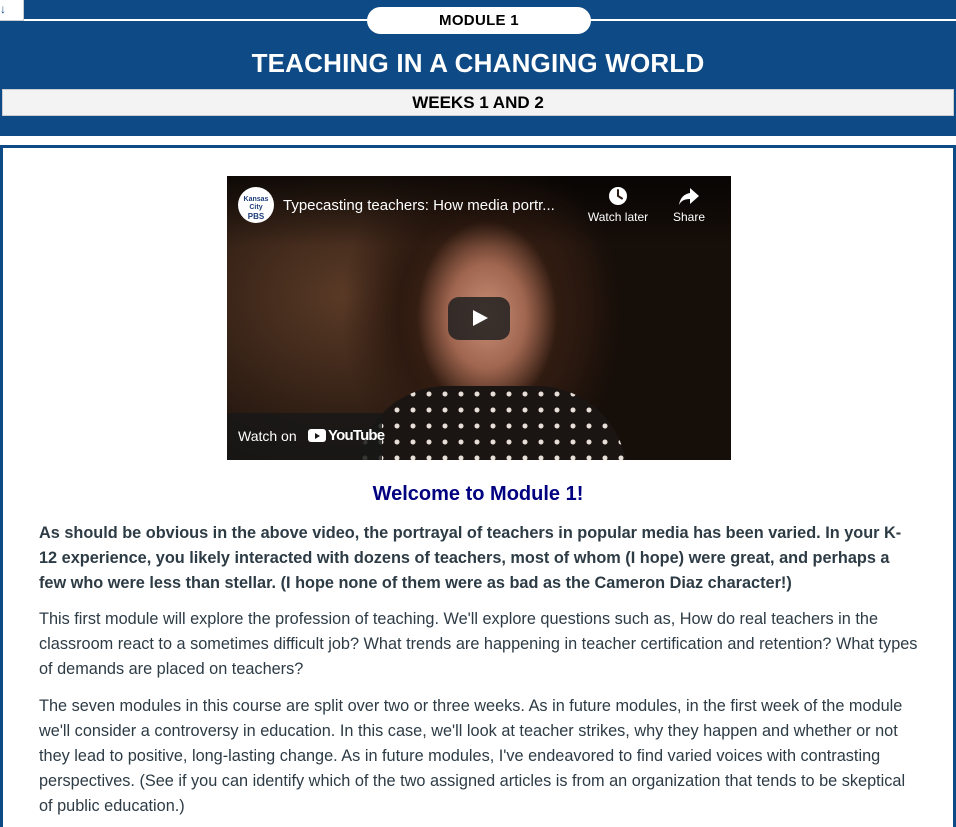  I want to click on corner-tab: ↓, so click(12, 10).